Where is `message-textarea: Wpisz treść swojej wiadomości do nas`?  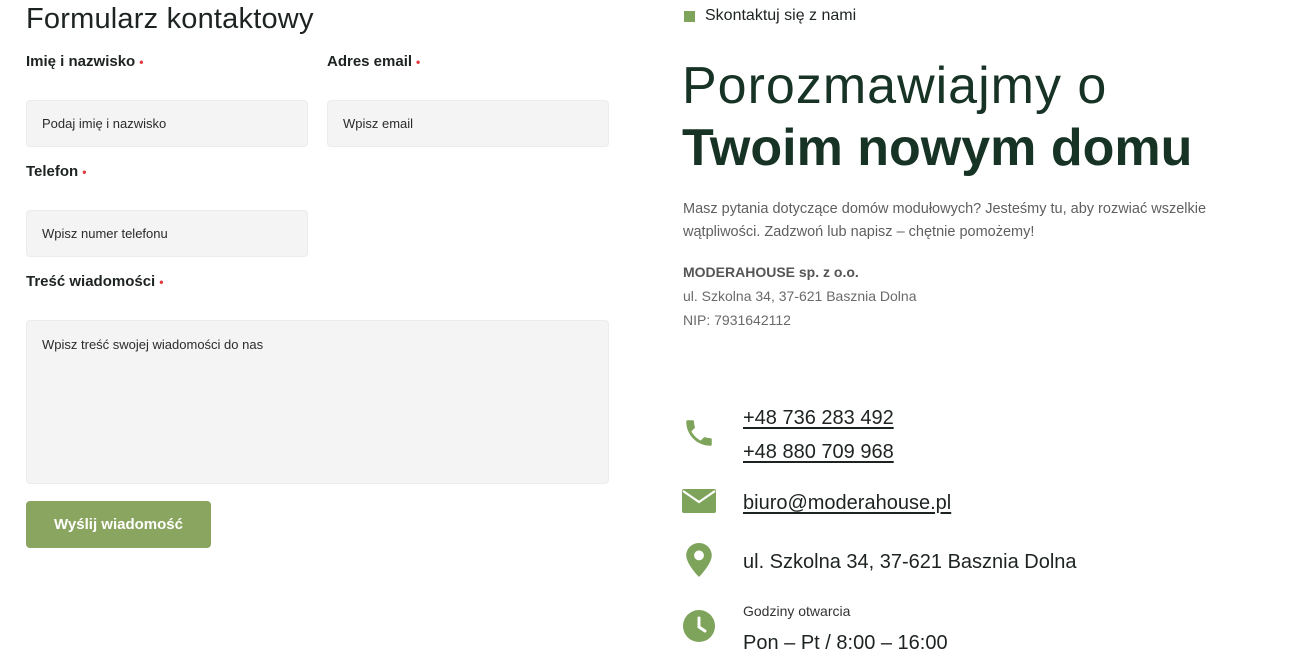 message-textarea: Wpisz treść swojej wiadomości do nas is located at coordinates (317, 402).